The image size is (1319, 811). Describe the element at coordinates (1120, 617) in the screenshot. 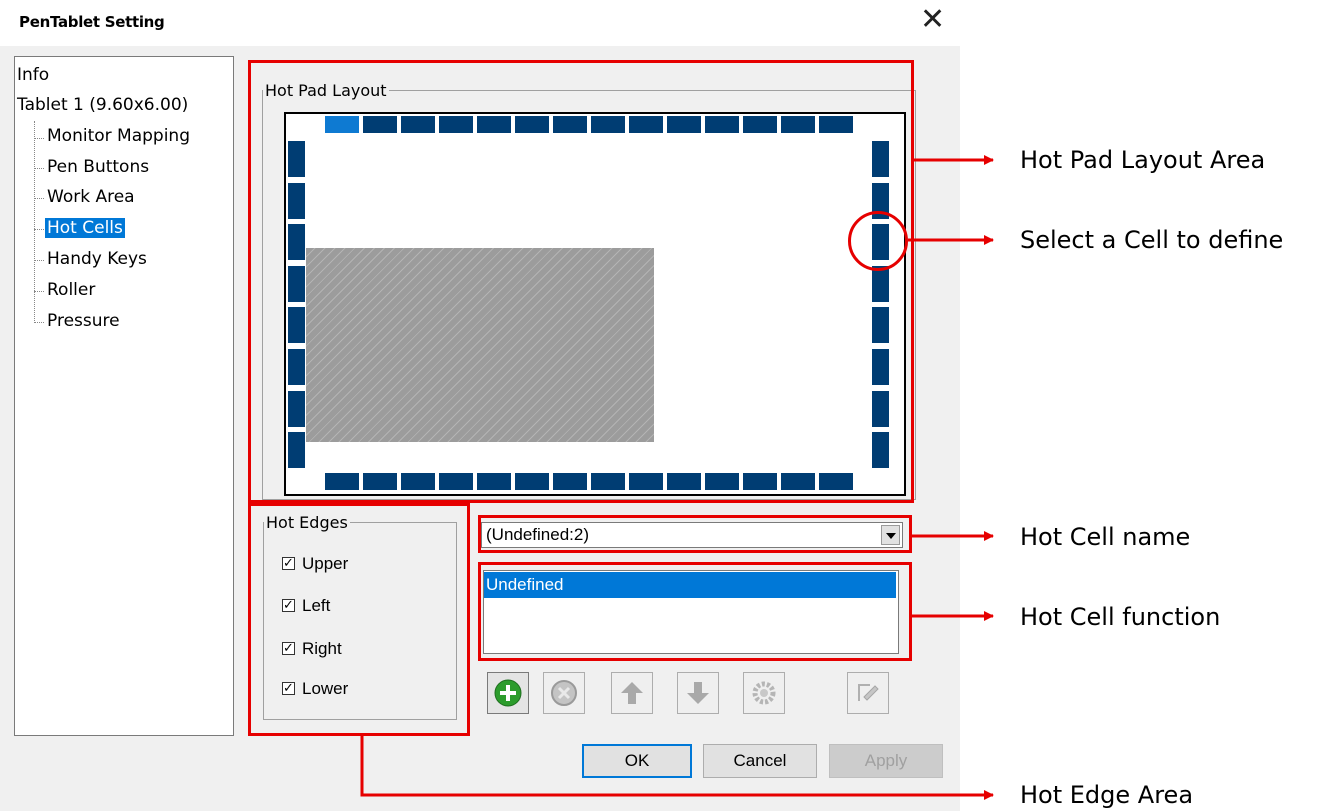

I see `annotation-cell-function: Hot Cell function` at that location.